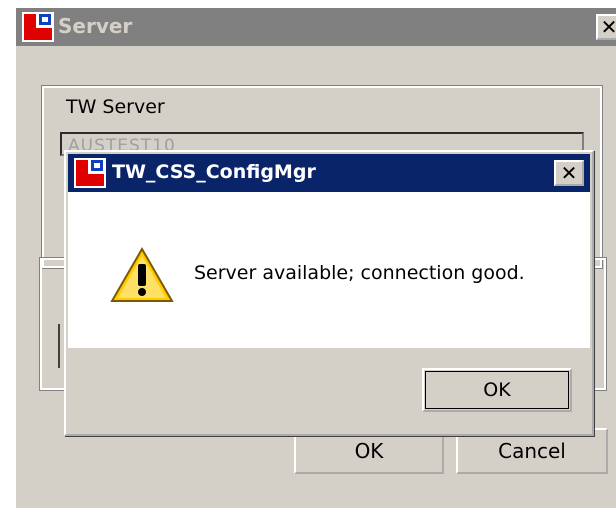 This screenshot has height=508, width=616. I want to click on server-window-title: Server, so click(95, 26).